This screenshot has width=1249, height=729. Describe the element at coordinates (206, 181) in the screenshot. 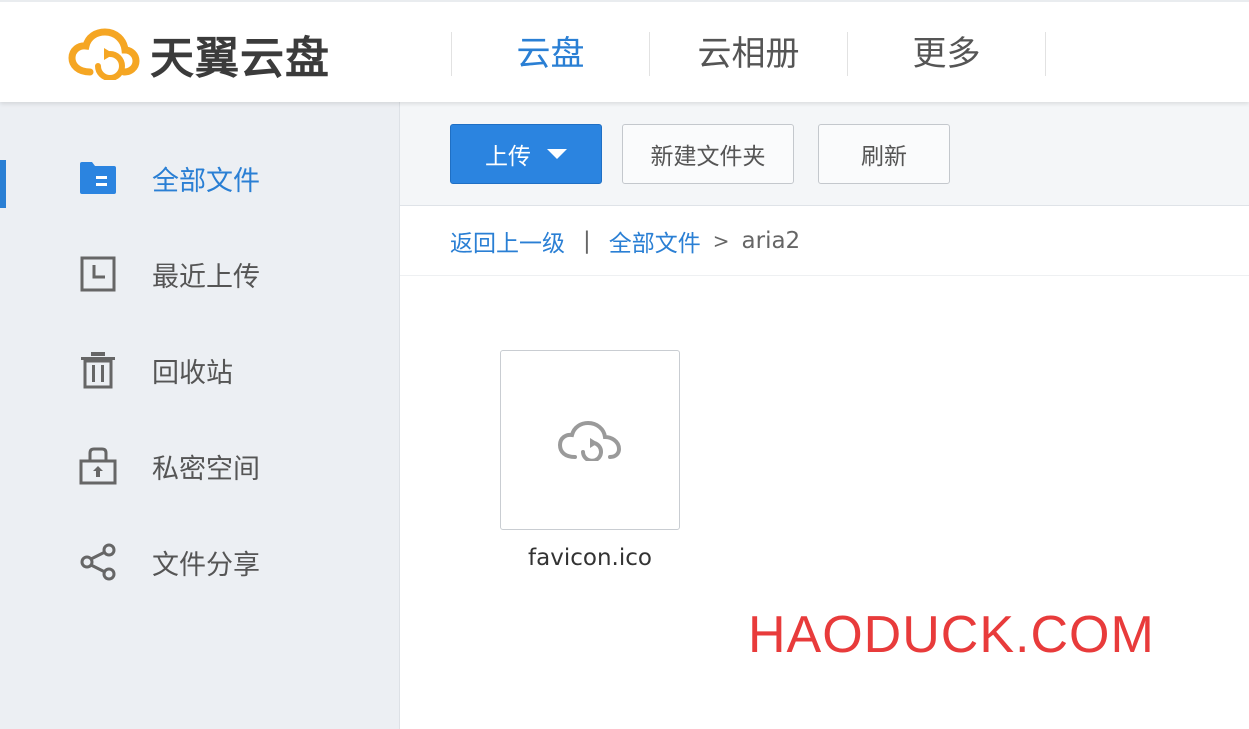

I see `sidebar-item-label: 全部文件` at that location.